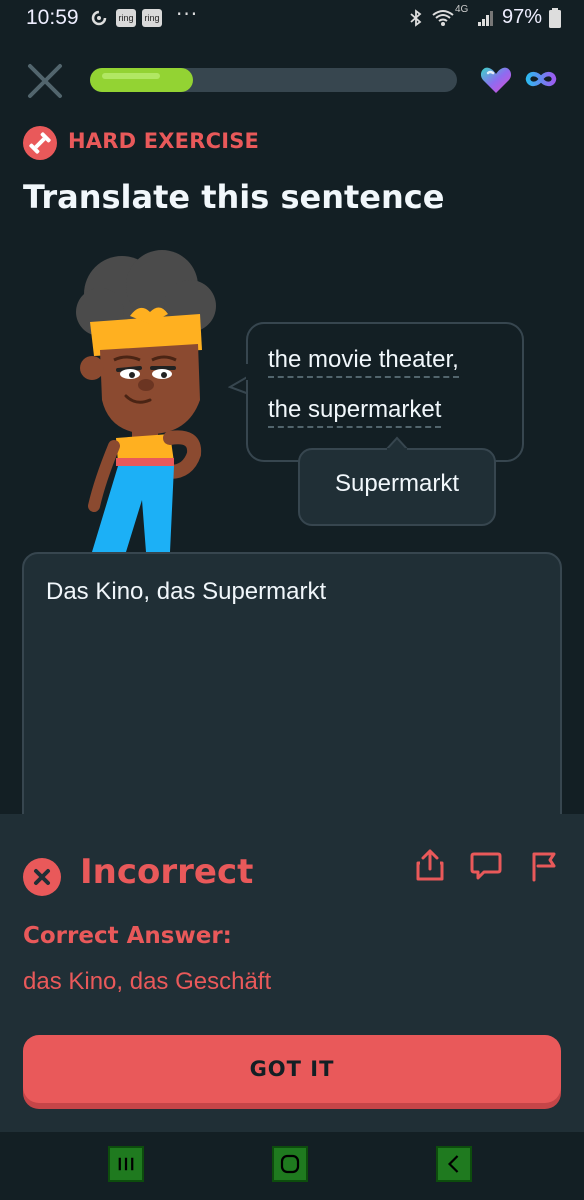 This screenshot has width=584, height=1200. What do you see at coordinates (186, 592) in the screenshot?
I see `answer-input-text: Das Kino, das Supermarkt` at bounding box center [186, 592].